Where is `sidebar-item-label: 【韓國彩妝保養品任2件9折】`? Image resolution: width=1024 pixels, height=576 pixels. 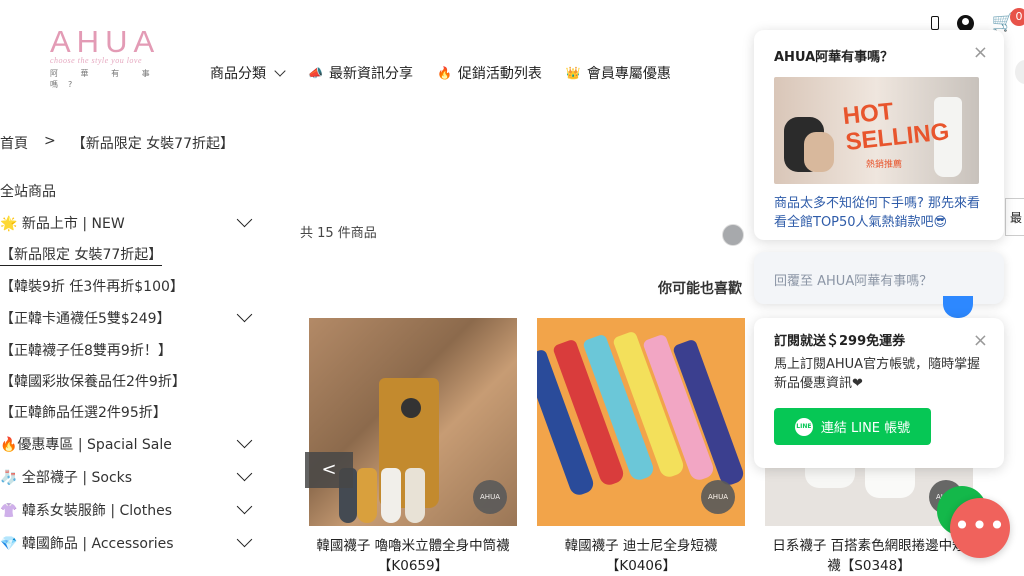 sidebar-item-label: 【韓國彩妝保養品任2件9折】 is located at coordinates (93, 381).